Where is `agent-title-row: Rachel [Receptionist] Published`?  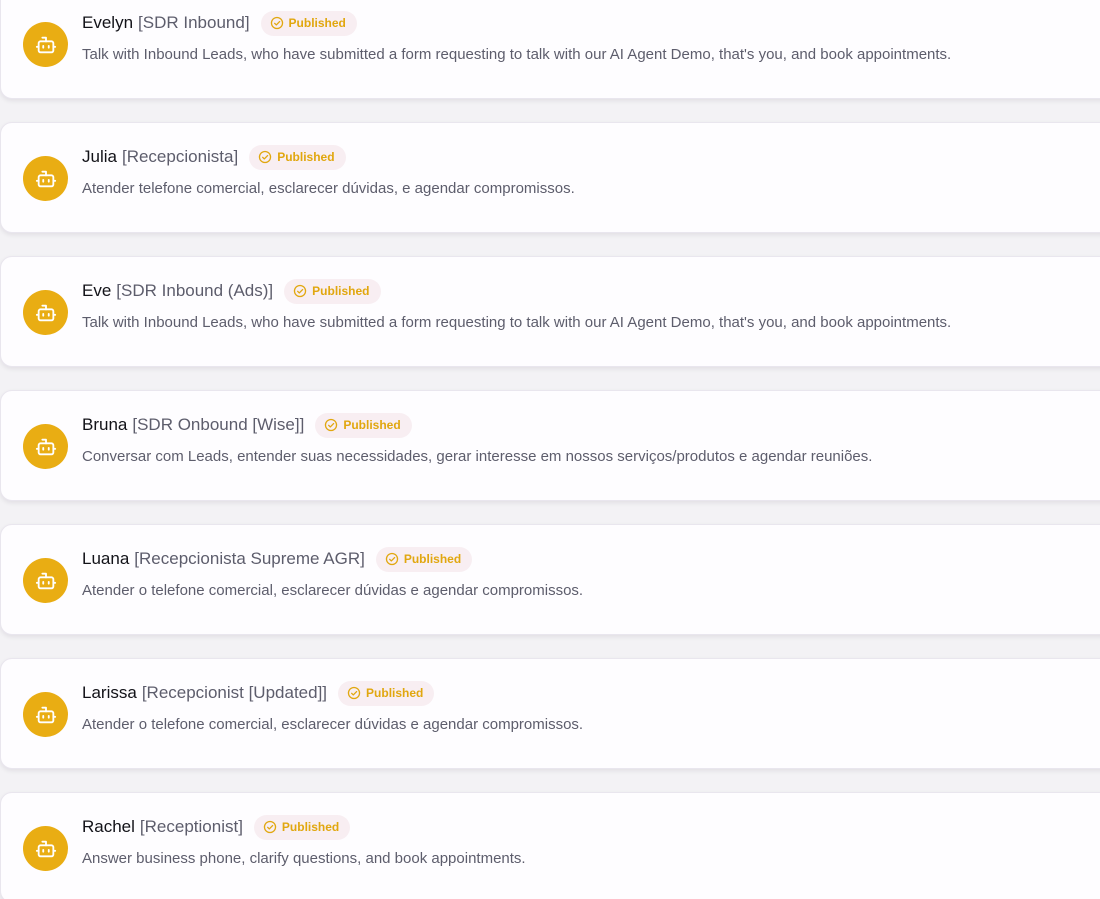 agent-title-row: Rachel [Receptionist] Published is located at coordinates (216, 827).